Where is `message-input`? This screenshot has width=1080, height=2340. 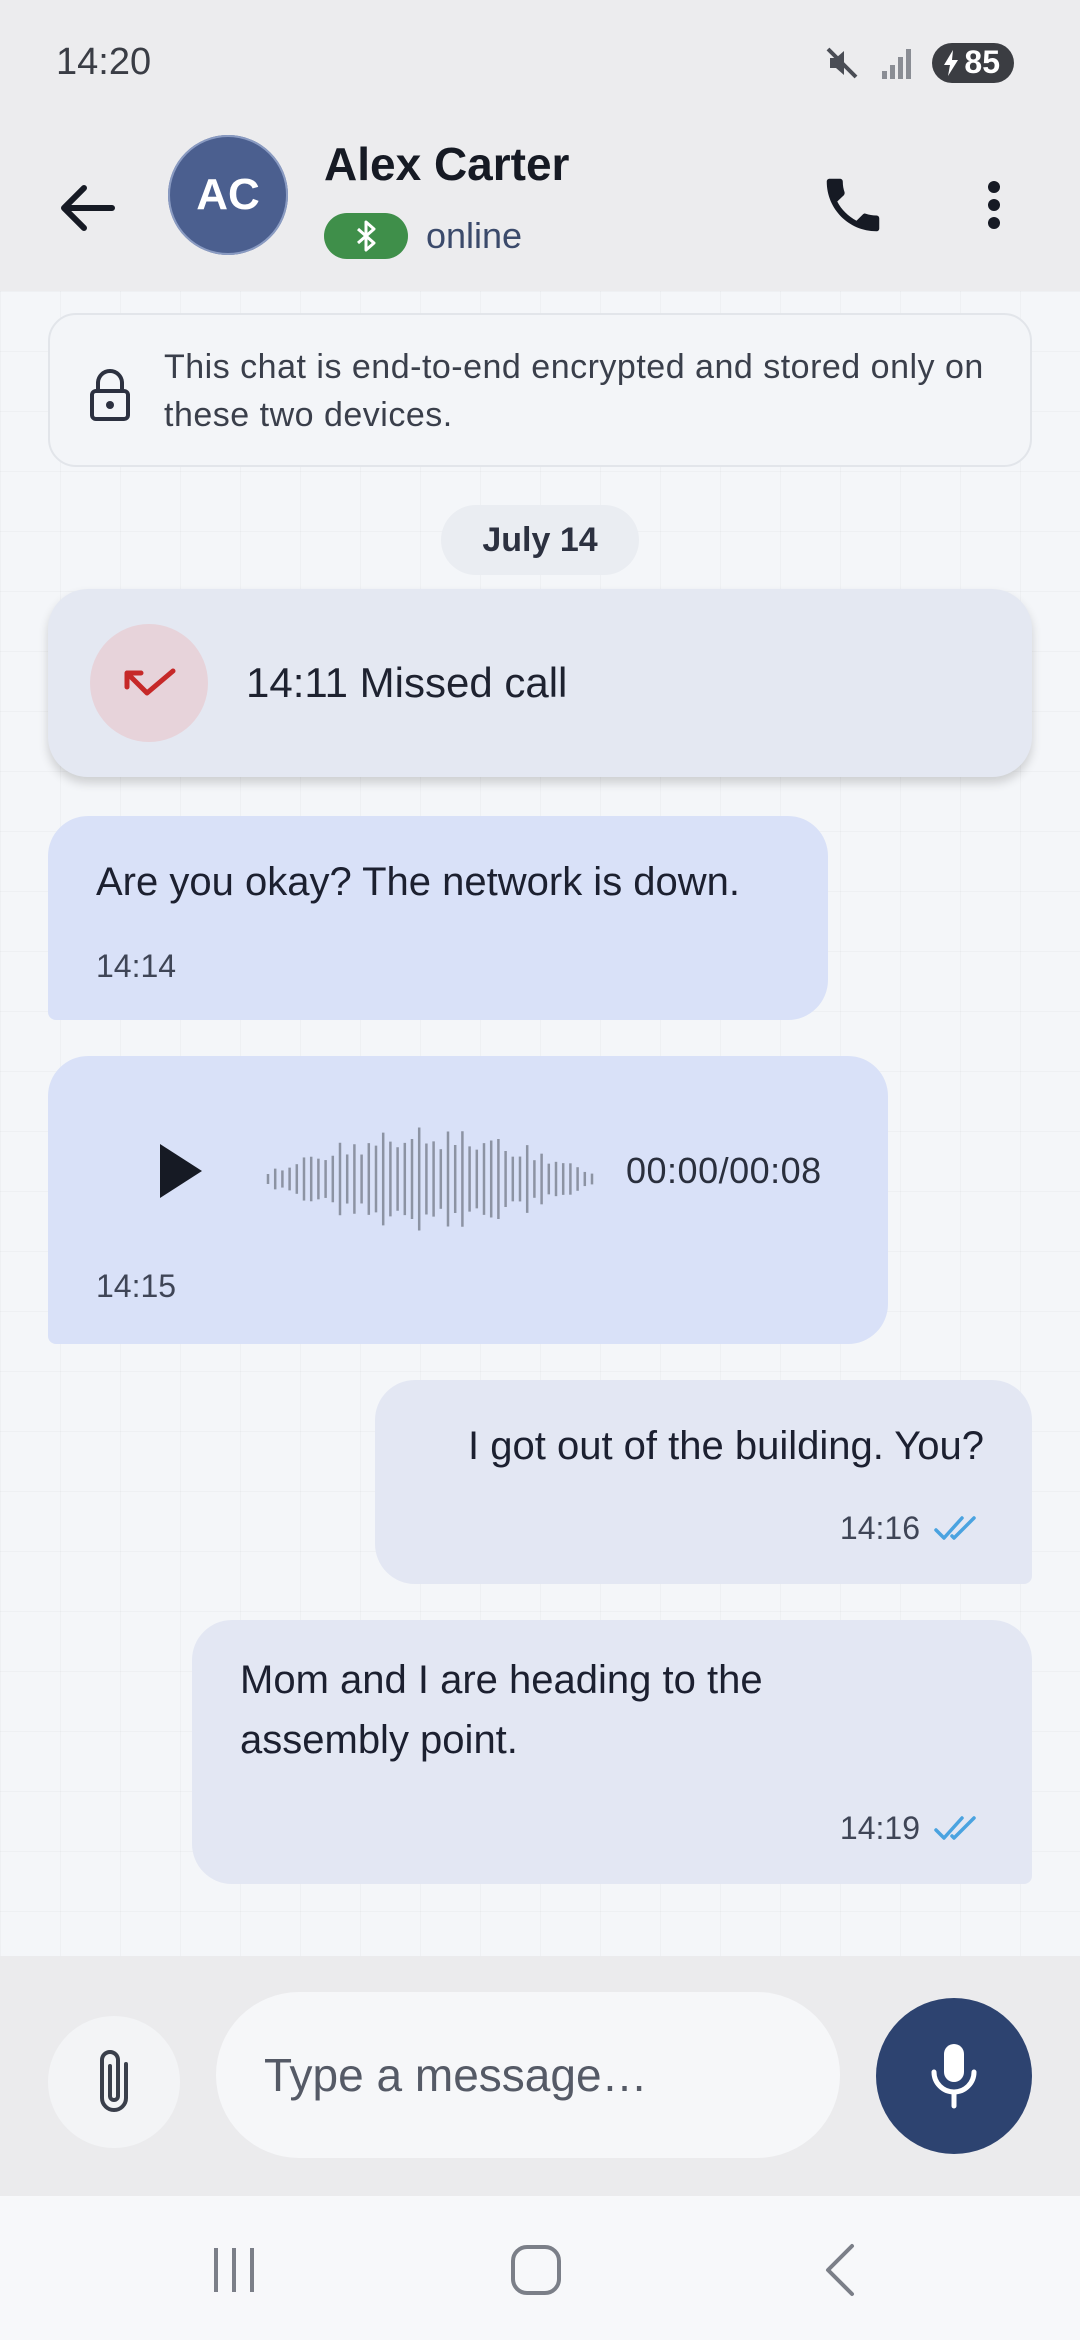
message-input is located at coordinates (528, 2075).